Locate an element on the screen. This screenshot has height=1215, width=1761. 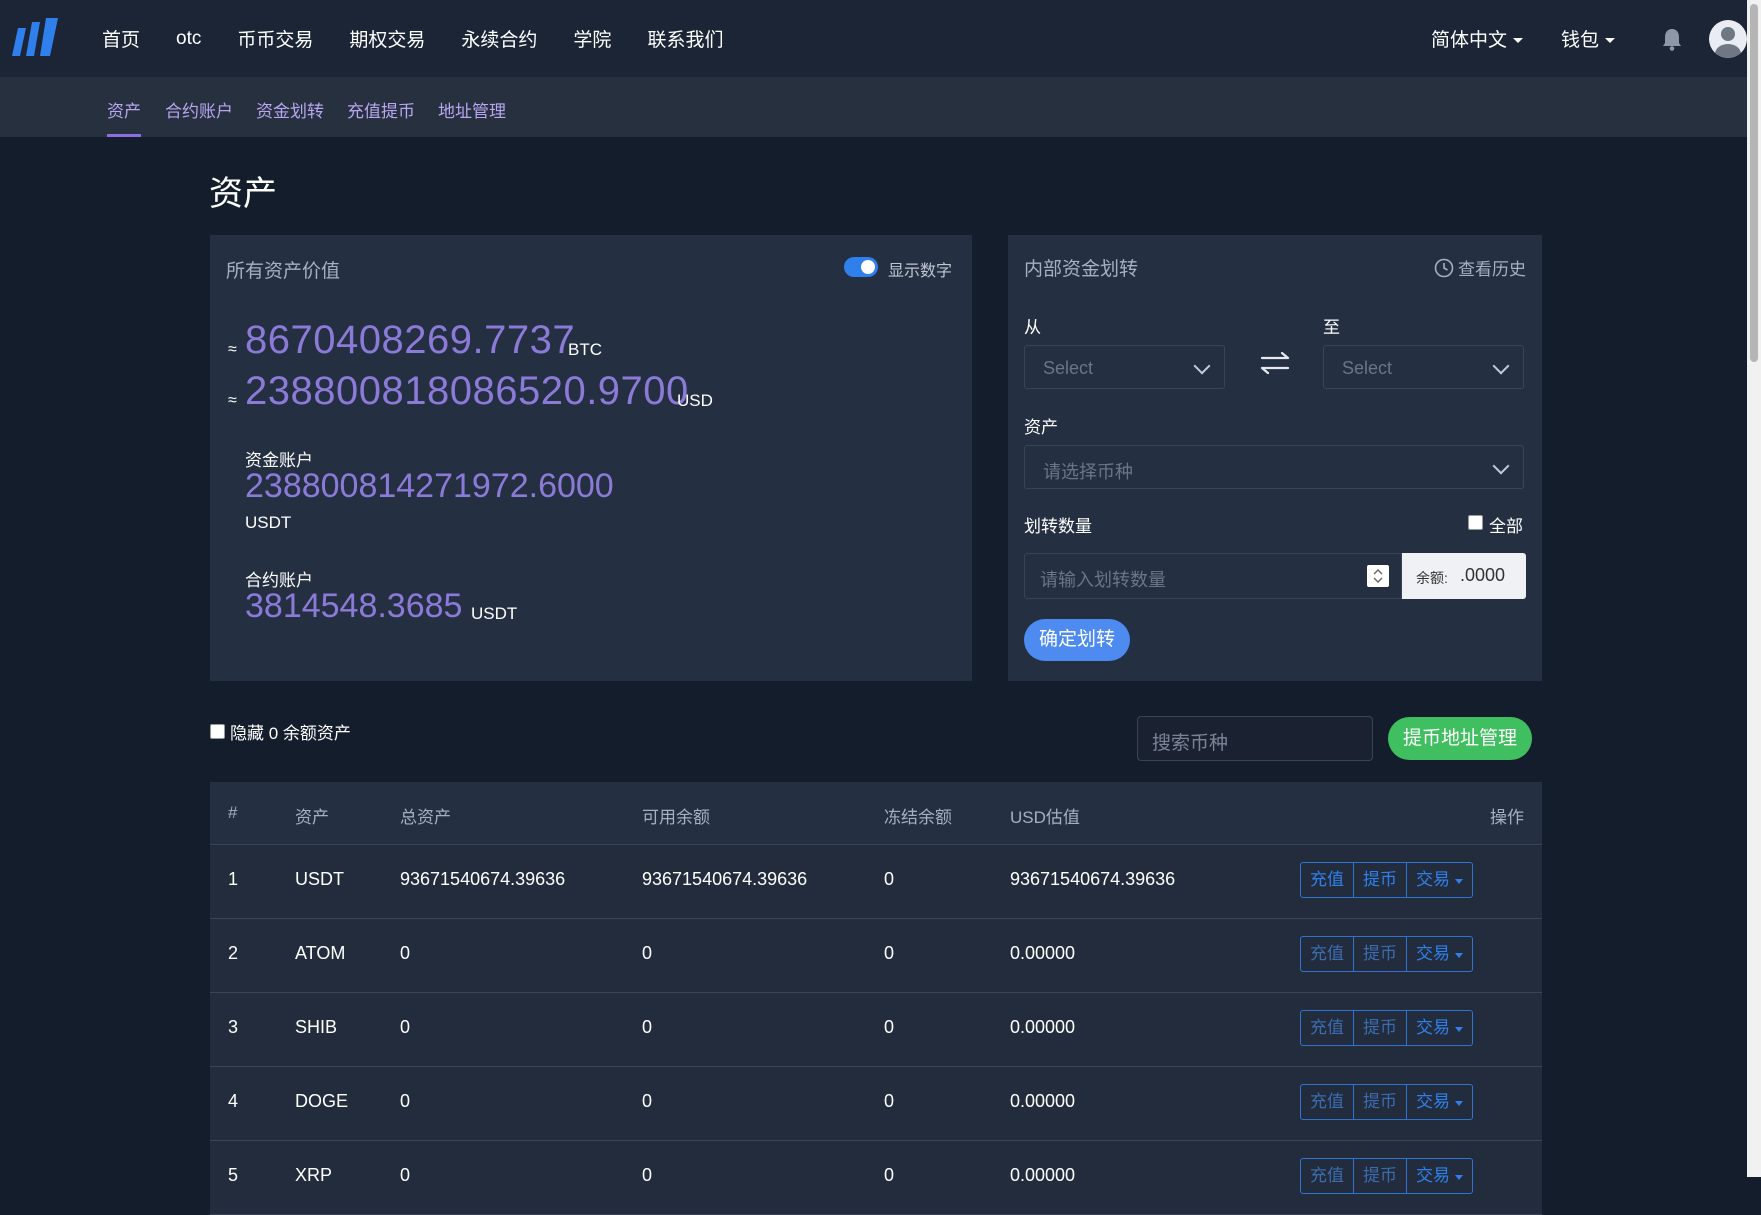
row-index: 5 is located at coordinates (233, 1175).